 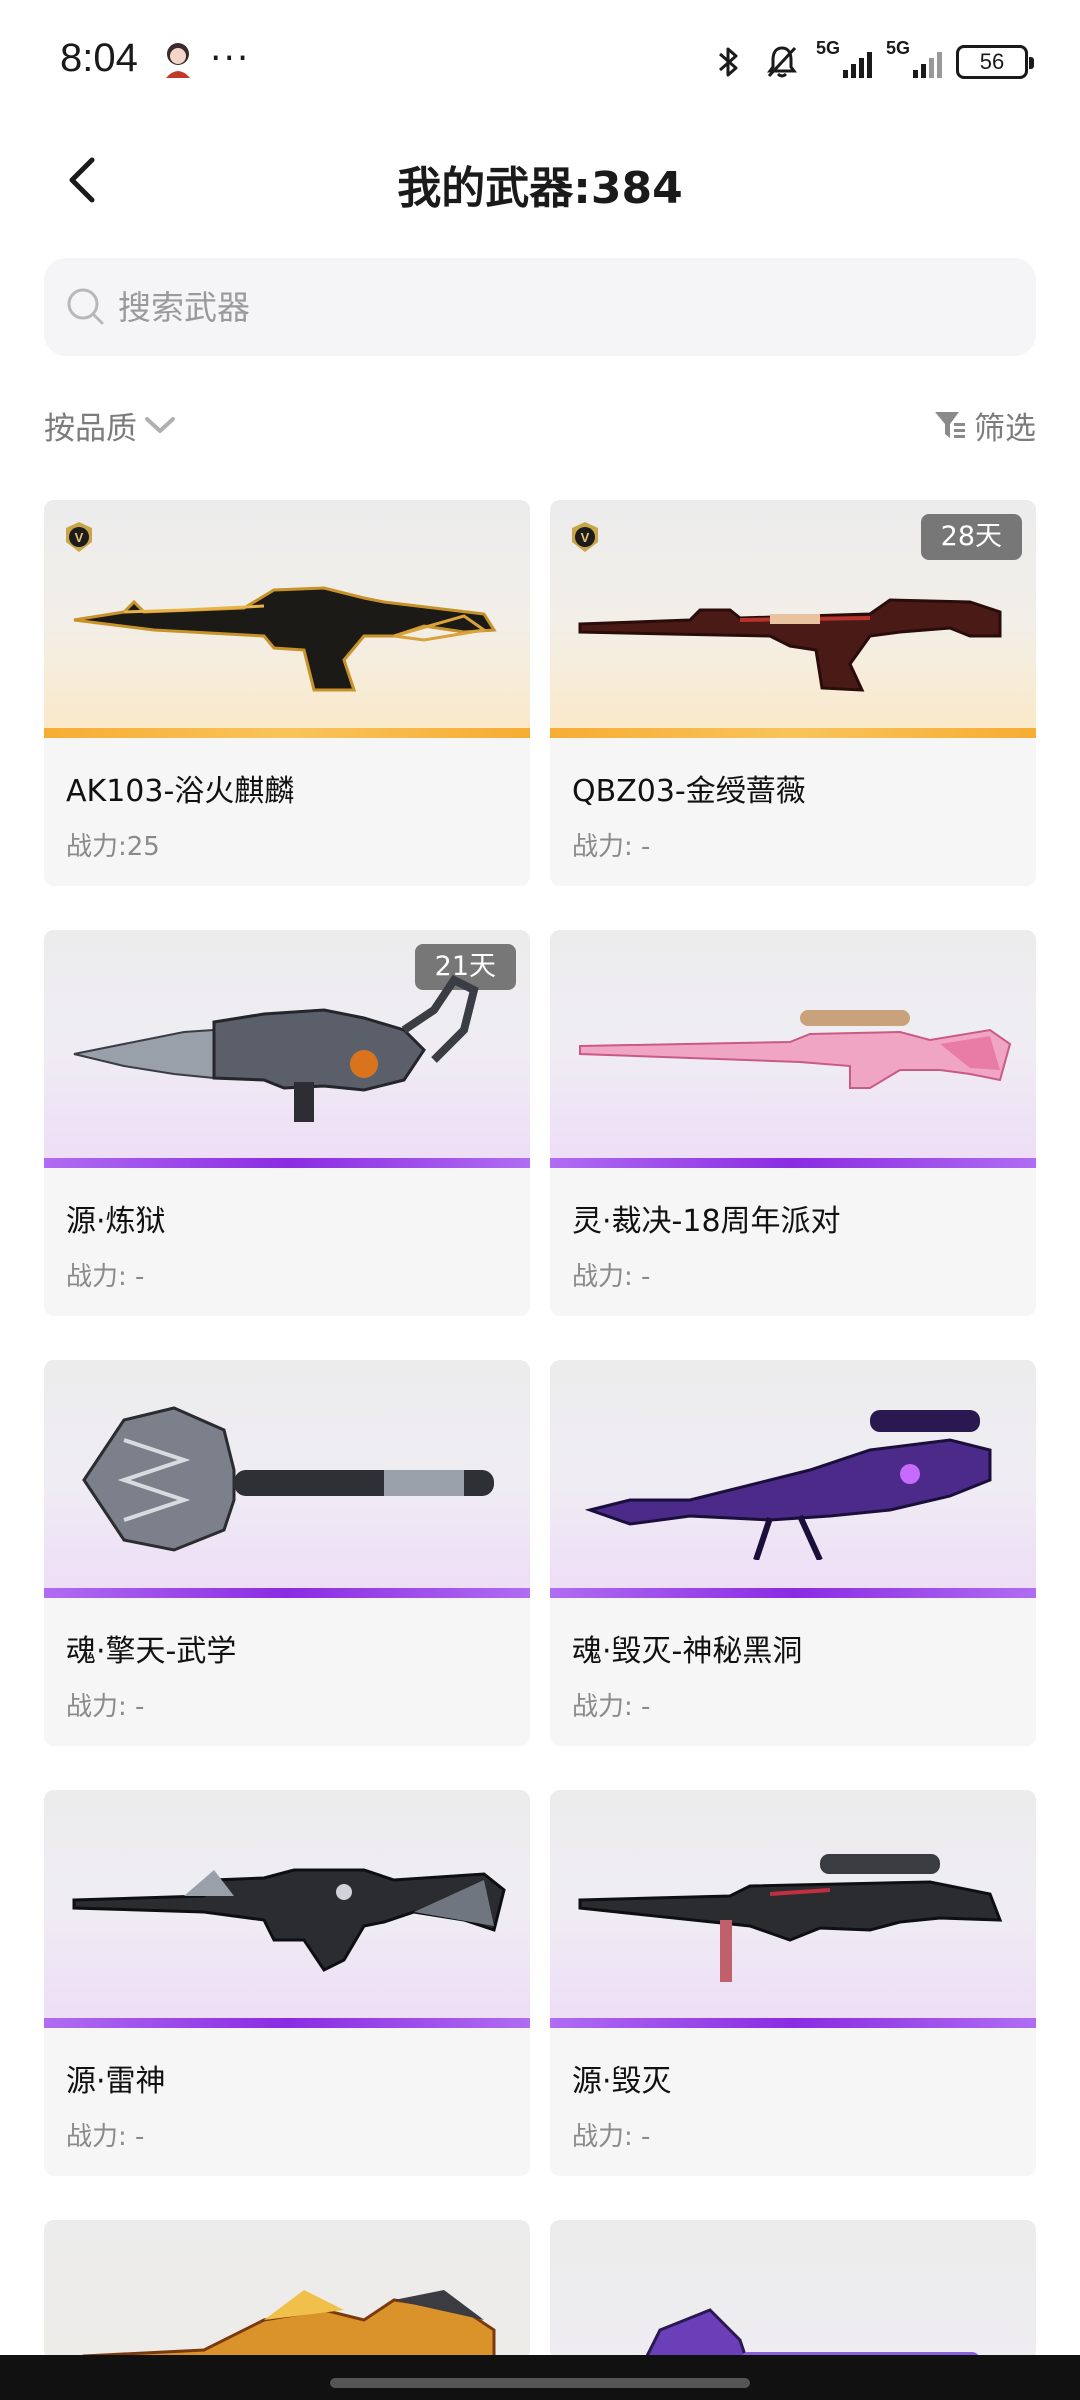 I want to click on network-type-2: 5G, so click(x=898, y=48).